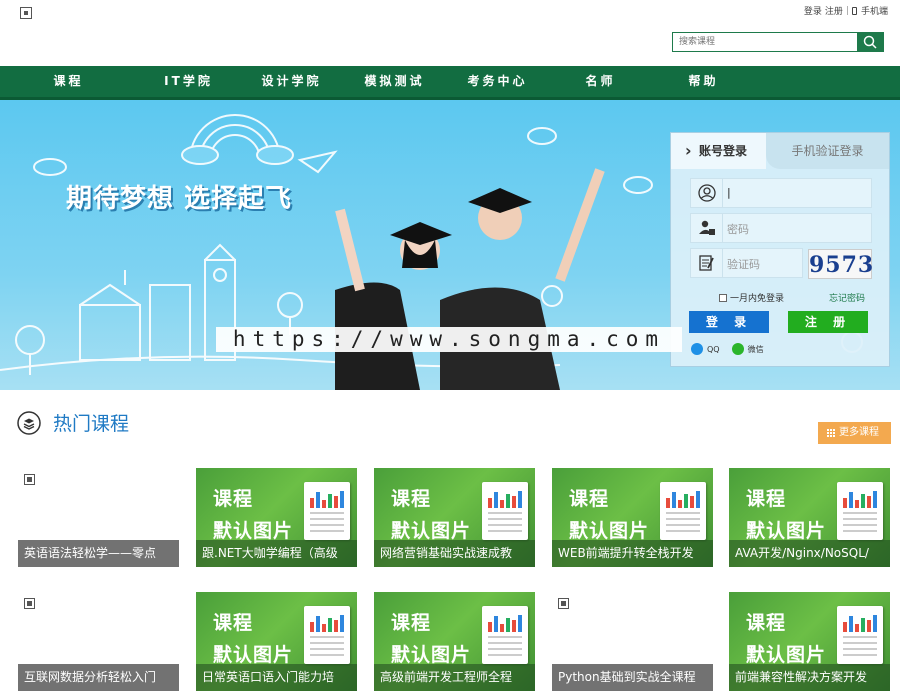  Describe the element at coordinates (757, 299) in the screenshot. I see `remember-label: 一月内免登录` at that location.